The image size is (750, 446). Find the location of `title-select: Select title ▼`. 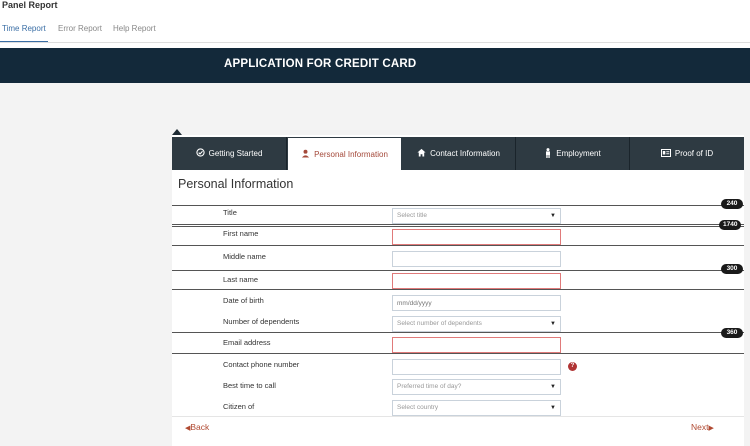

title-select: Select title ▼ is located at coordinates (476, 216).